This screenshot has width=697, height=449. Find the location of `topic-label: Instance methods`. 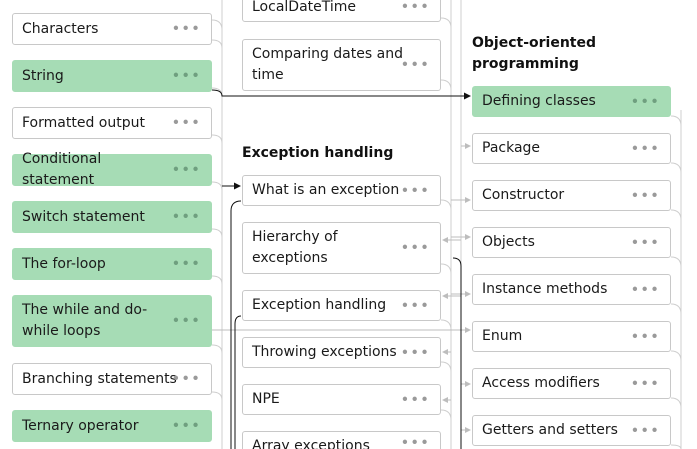

topic-label: Instance methods is located at coordinates (545, 289).